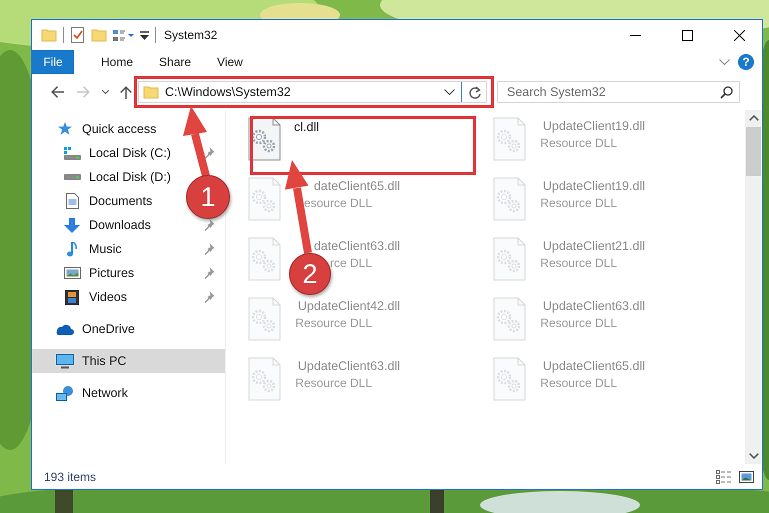 This screenshot has height=513, width=769. I want to click on file-type: esource DLL, so click(338, 203).